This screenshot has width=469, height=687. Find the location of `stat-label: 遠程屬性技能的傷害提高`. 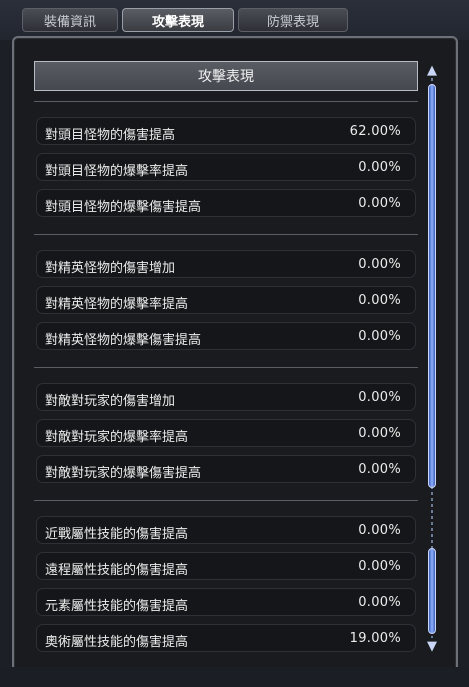

stat-label: 遠程屬性技能的傷害提高 is located at coordinates (117, 570).